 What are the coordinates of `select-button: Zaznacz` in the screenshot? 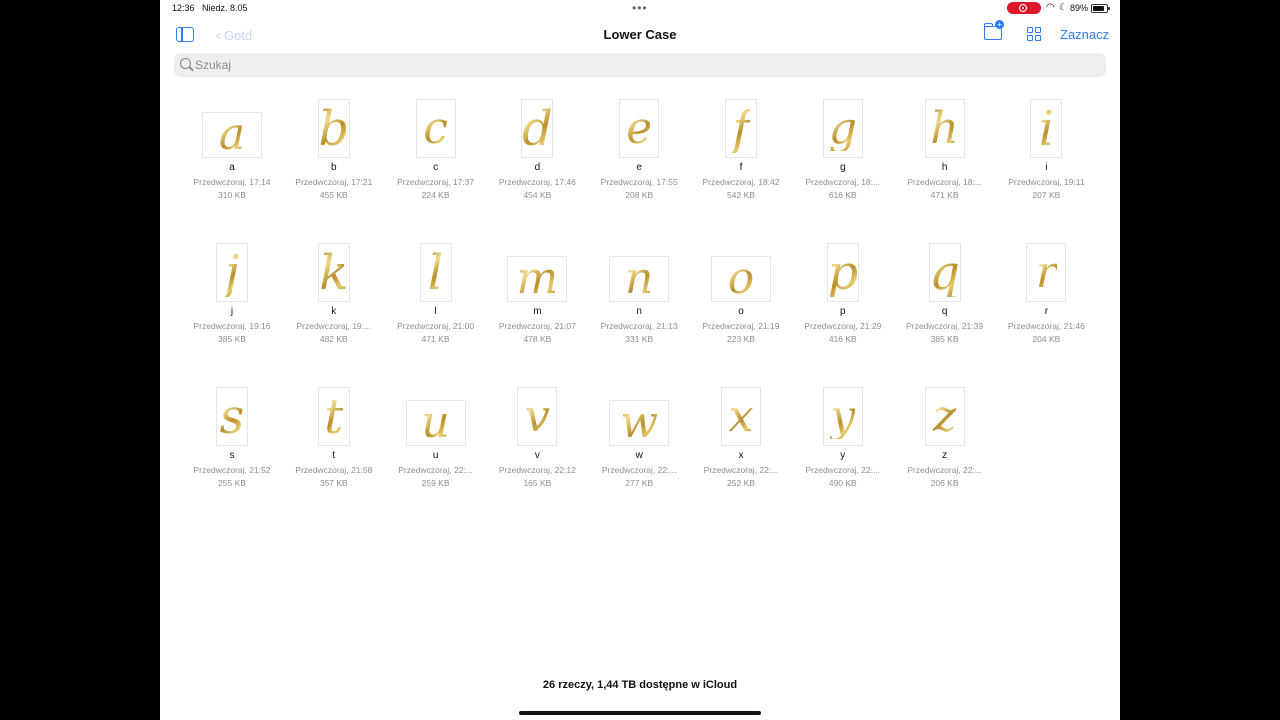 It's located at (1084, 34).